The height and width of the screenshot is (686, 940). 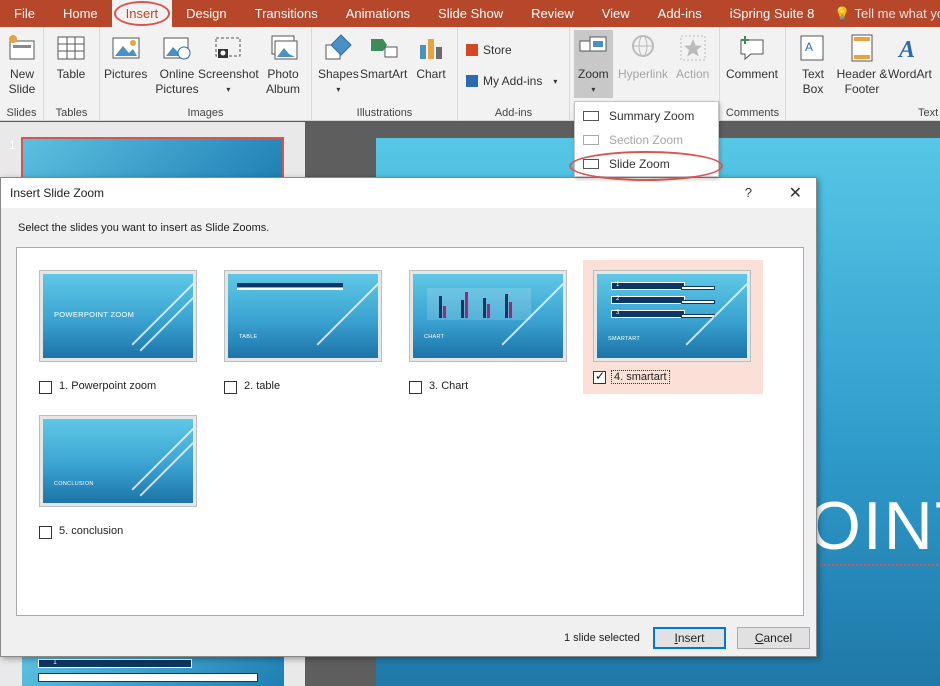 What do you see at coordinates (383, 57) in the screenshot?
I see `smartart-button: SmartArt` at bounding box center [383, 57].